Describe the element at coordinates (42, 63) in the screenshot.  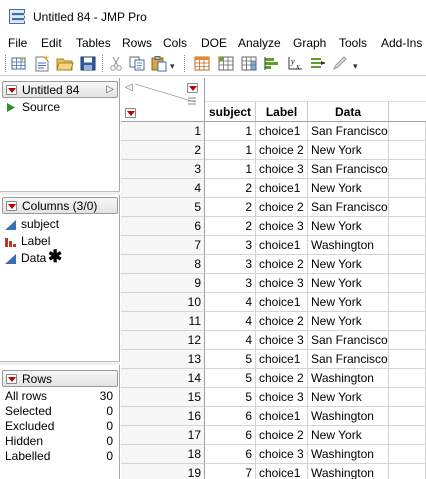
I see `new-script-icon` at that location.